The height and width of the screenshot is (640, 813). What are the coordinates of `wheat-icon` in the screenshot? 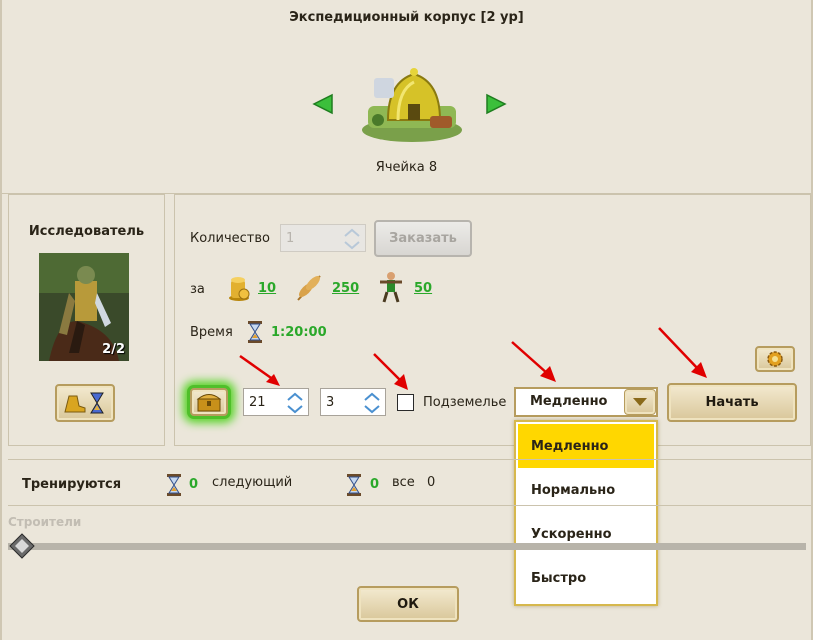 It's located at (309, 288).